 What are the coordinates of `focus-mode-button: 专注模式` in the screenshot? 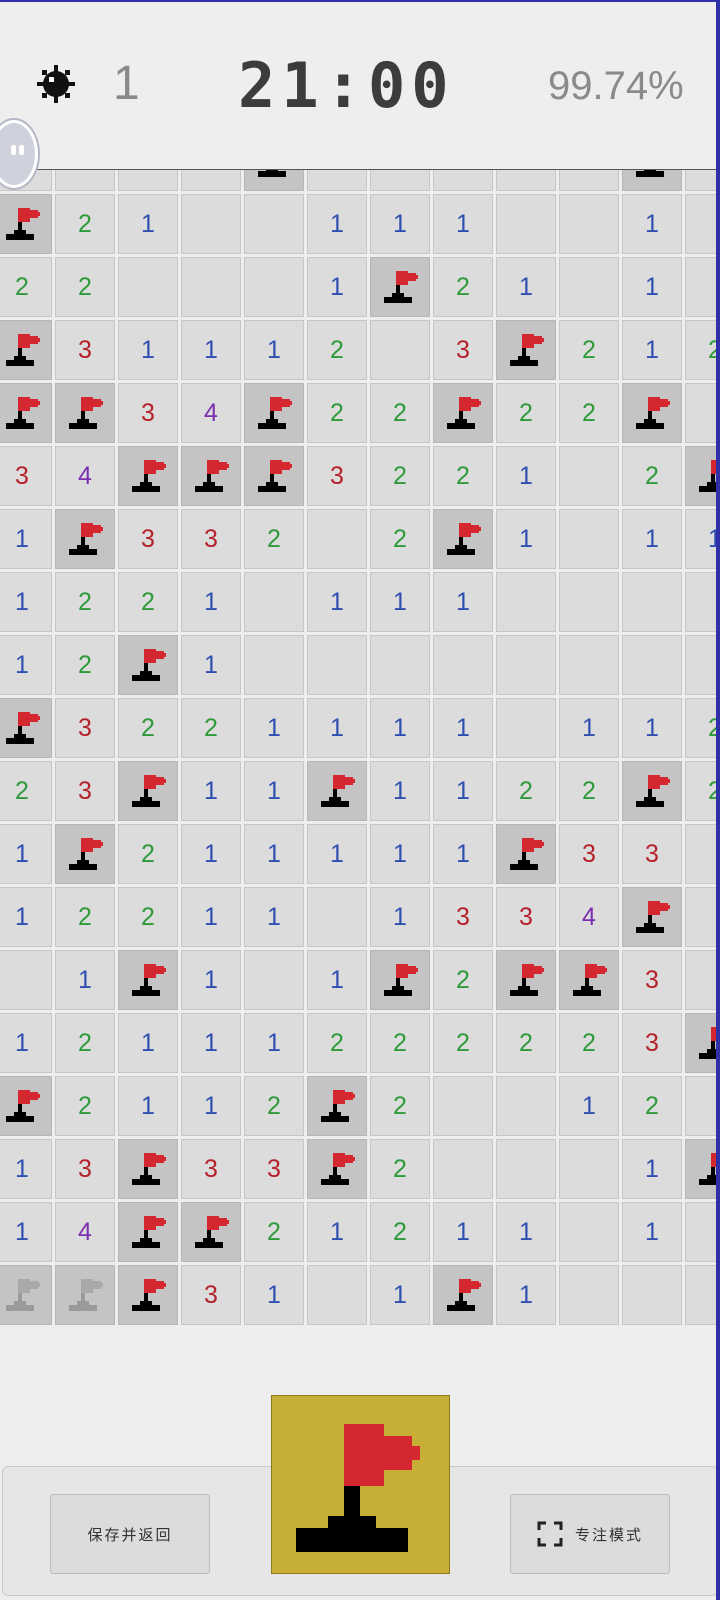 It's located at (590, 1534).